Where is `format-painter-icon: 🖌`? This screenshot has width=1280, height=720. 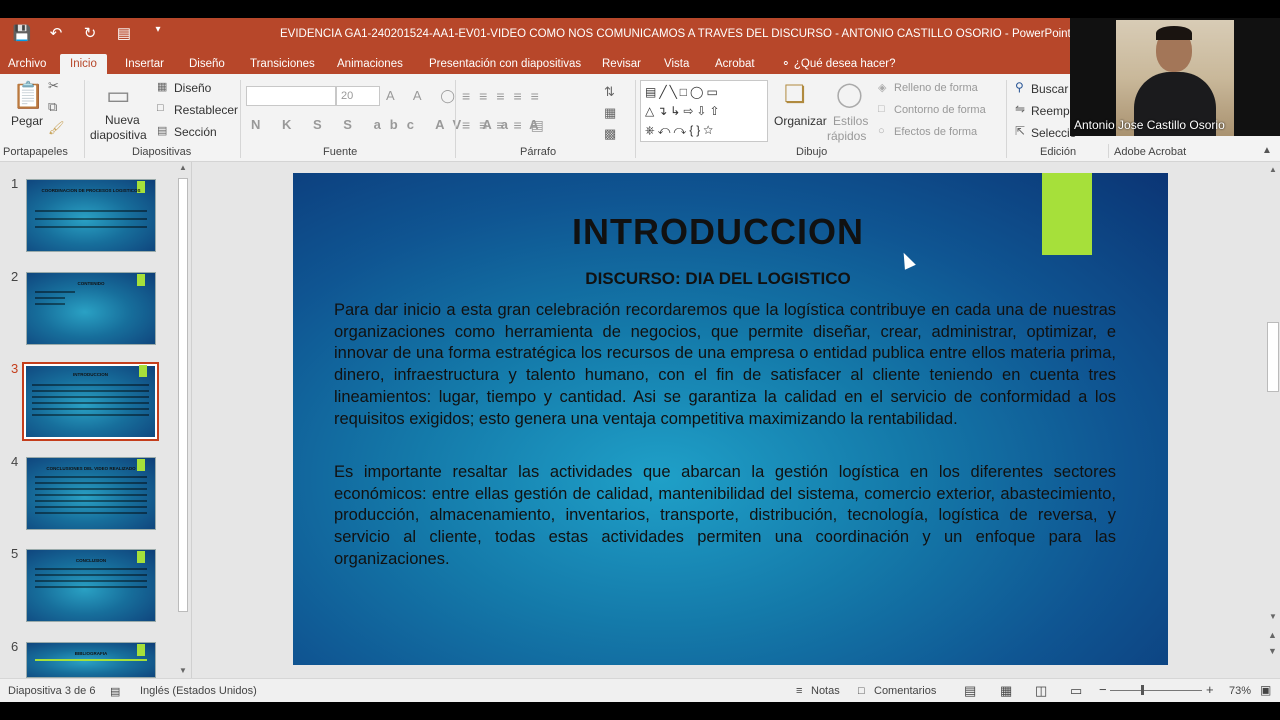 format-painter-icon: 🖌 is located at coordinates (56, 128).